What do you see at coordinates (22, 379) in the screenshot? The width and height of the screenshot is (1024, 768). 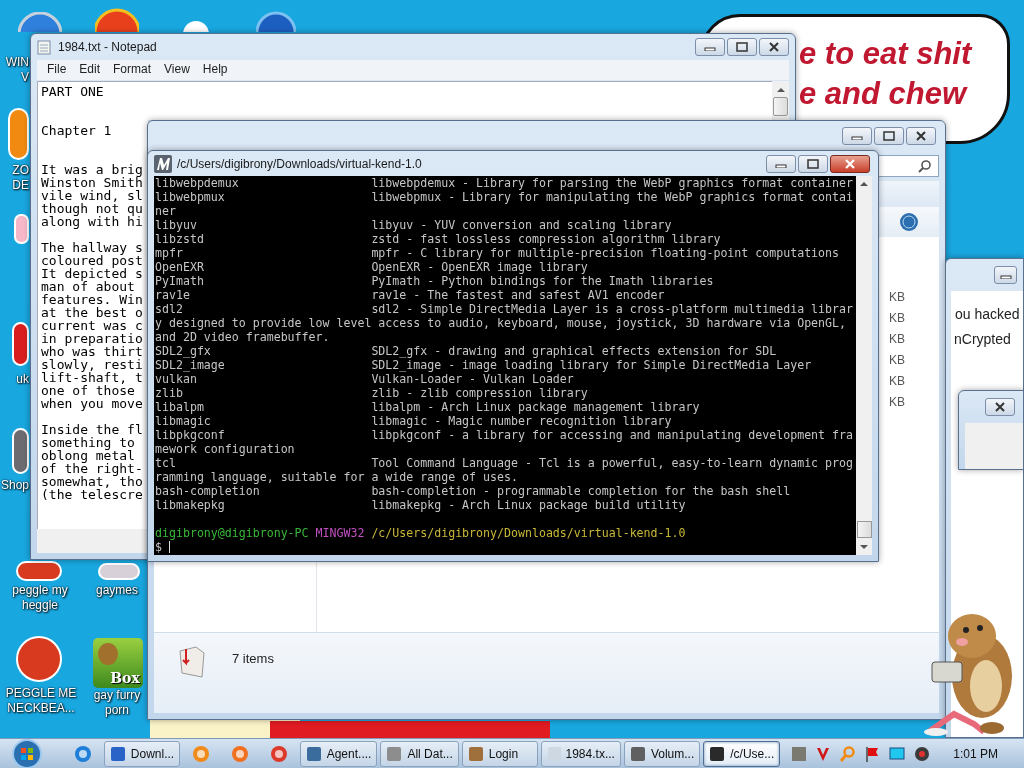 I see `desktop-icon-label: uk` at bounding box center [22, 379].